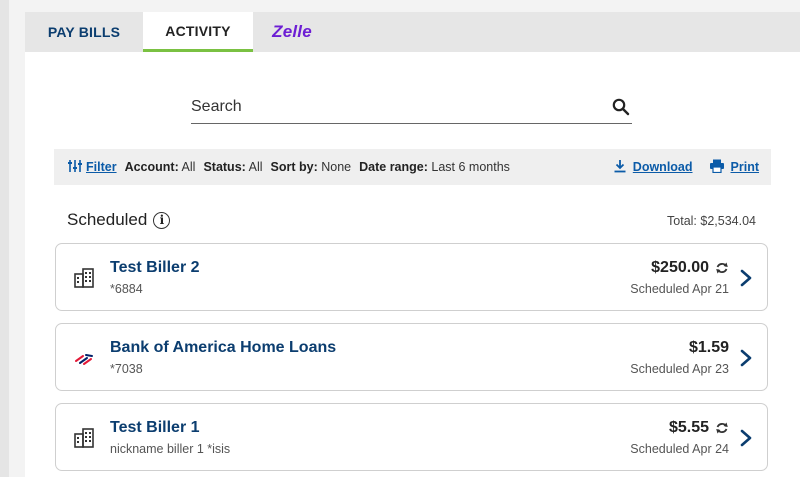  I want to click on biller-name: Bank of America Home Loans, so click(223, 347).